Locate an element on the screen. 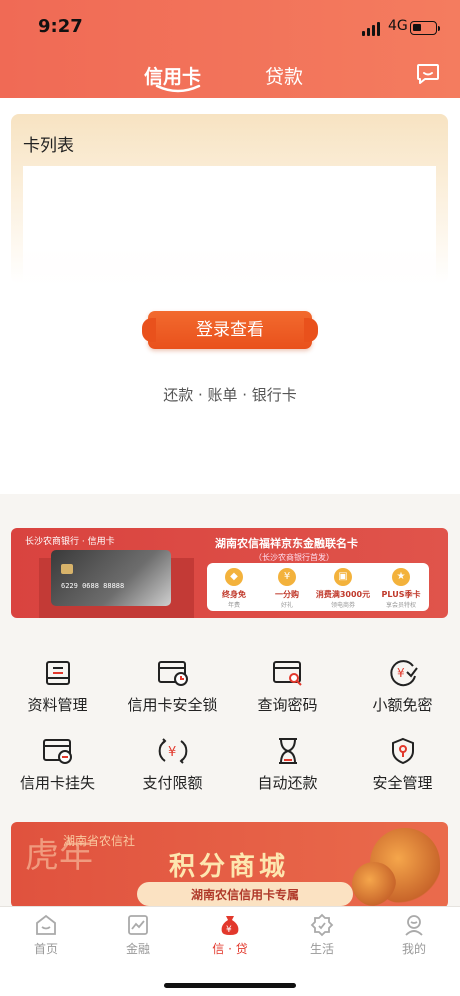  service-label: 支付限额 is located at coordinates (172, 783).